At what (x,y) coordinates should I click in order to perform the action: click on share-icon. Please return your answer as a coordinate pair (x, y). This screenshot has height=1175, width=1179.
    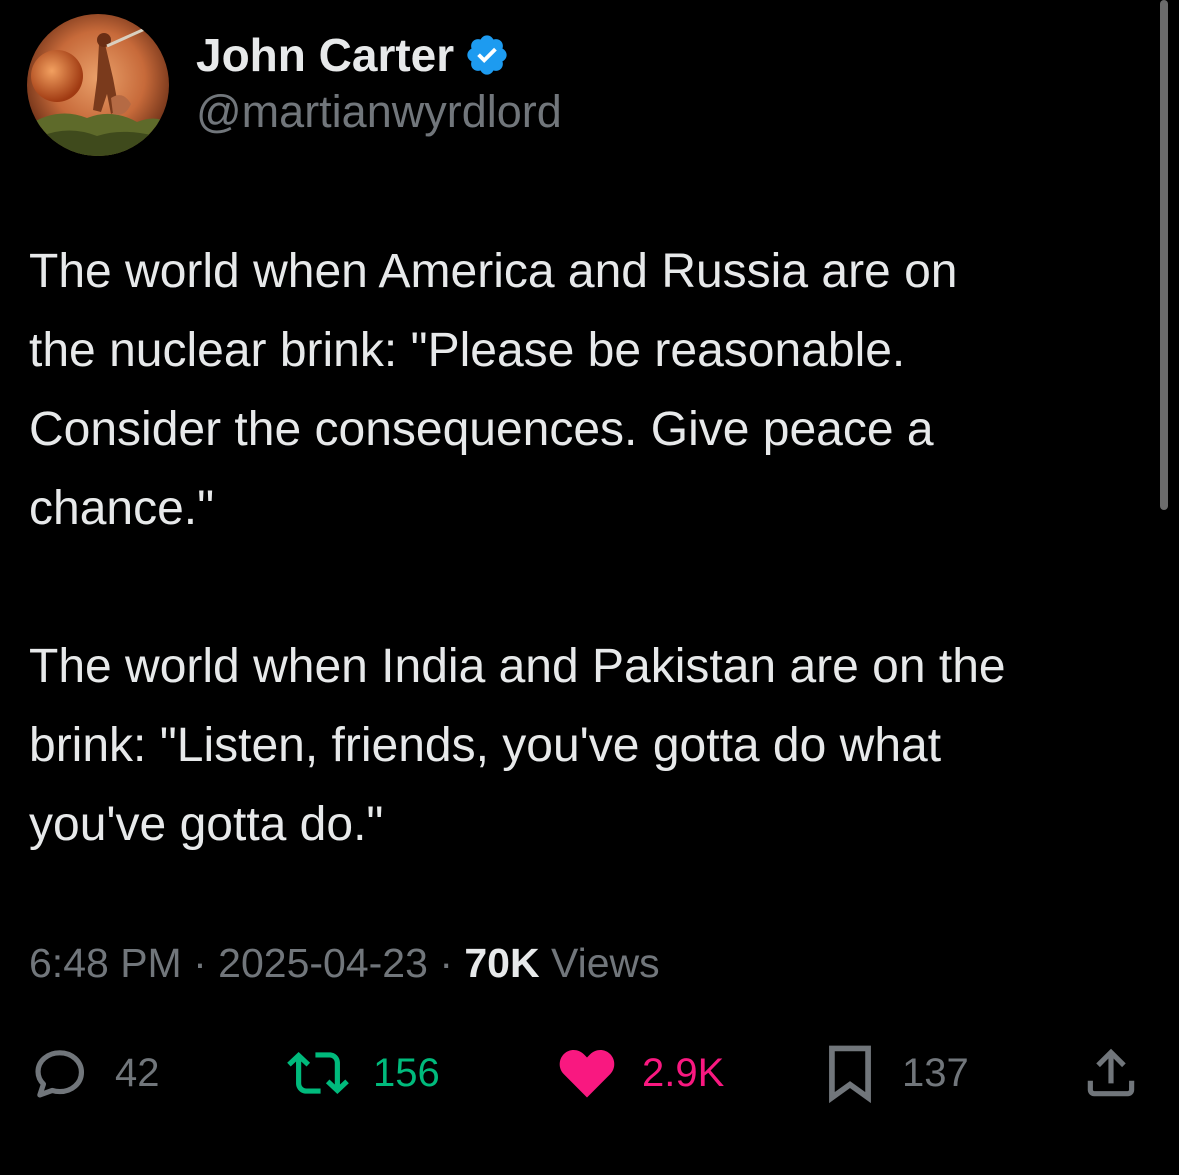
    Looking at the image, I should click on (1111, 1072).